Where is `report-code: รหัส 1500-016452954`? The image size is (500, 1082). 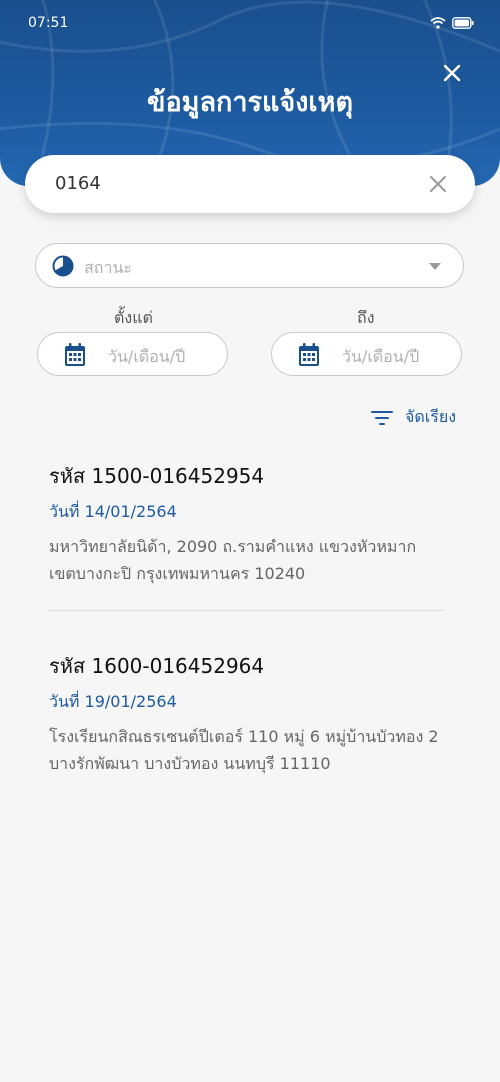 report-code: รหัส 1500-016452954 is located at coordinates (157, 476).